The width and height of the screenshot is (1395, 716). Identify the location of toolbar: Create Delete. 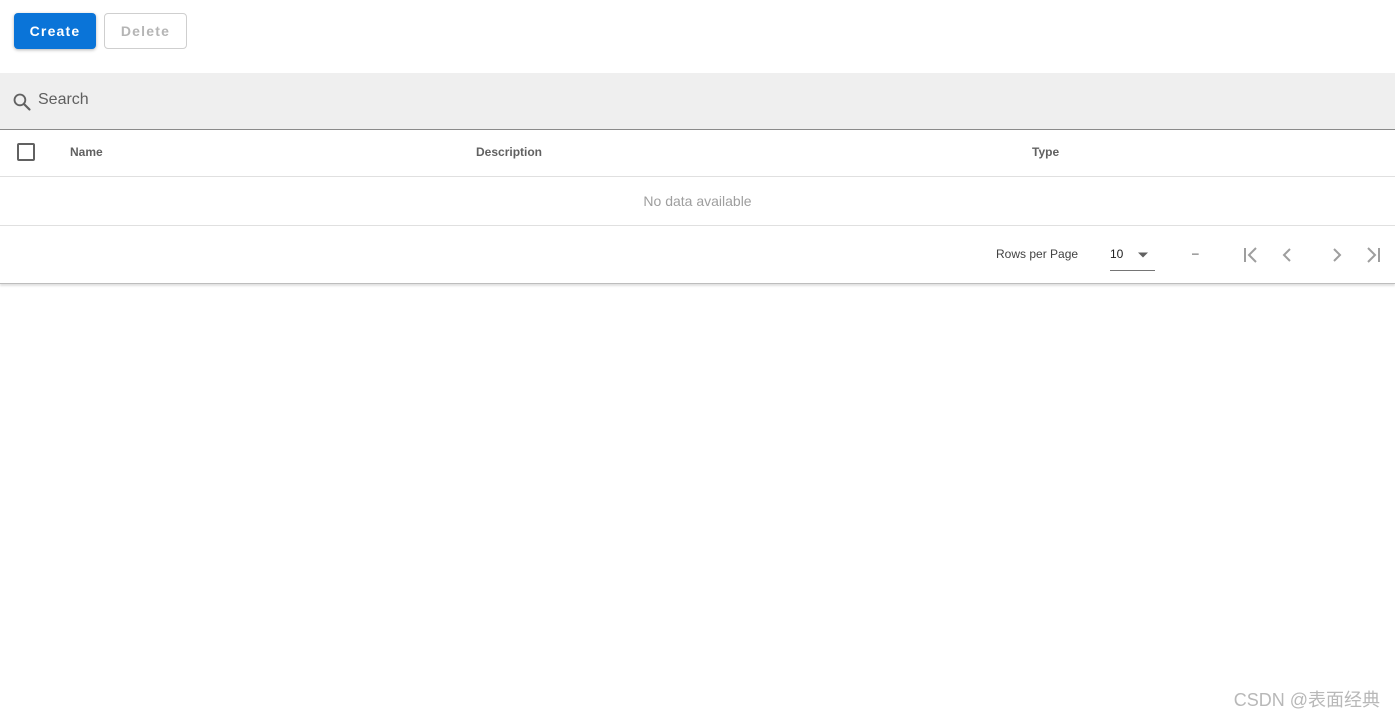
(697, 36).